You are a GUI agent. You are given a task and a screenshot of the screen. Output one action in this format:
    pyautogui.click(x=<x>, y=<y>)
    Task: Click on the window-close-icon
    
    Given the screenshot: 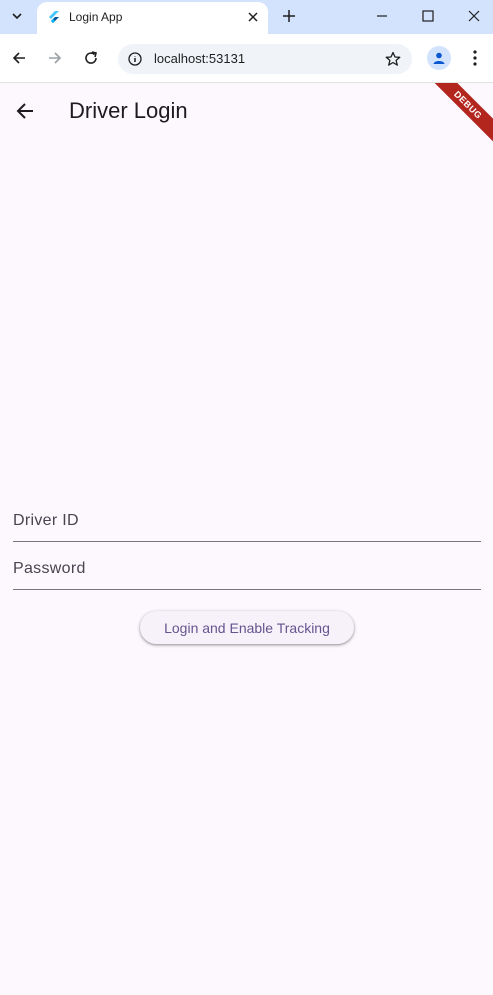 What is the action you would take?
    pyautogui.click(x=474, y=16)
    